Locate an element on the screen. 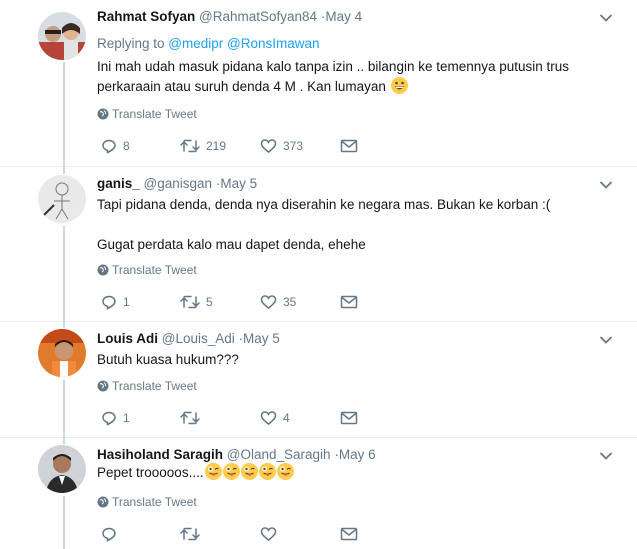  like-count: 35 is located at coordinates (290, 302).